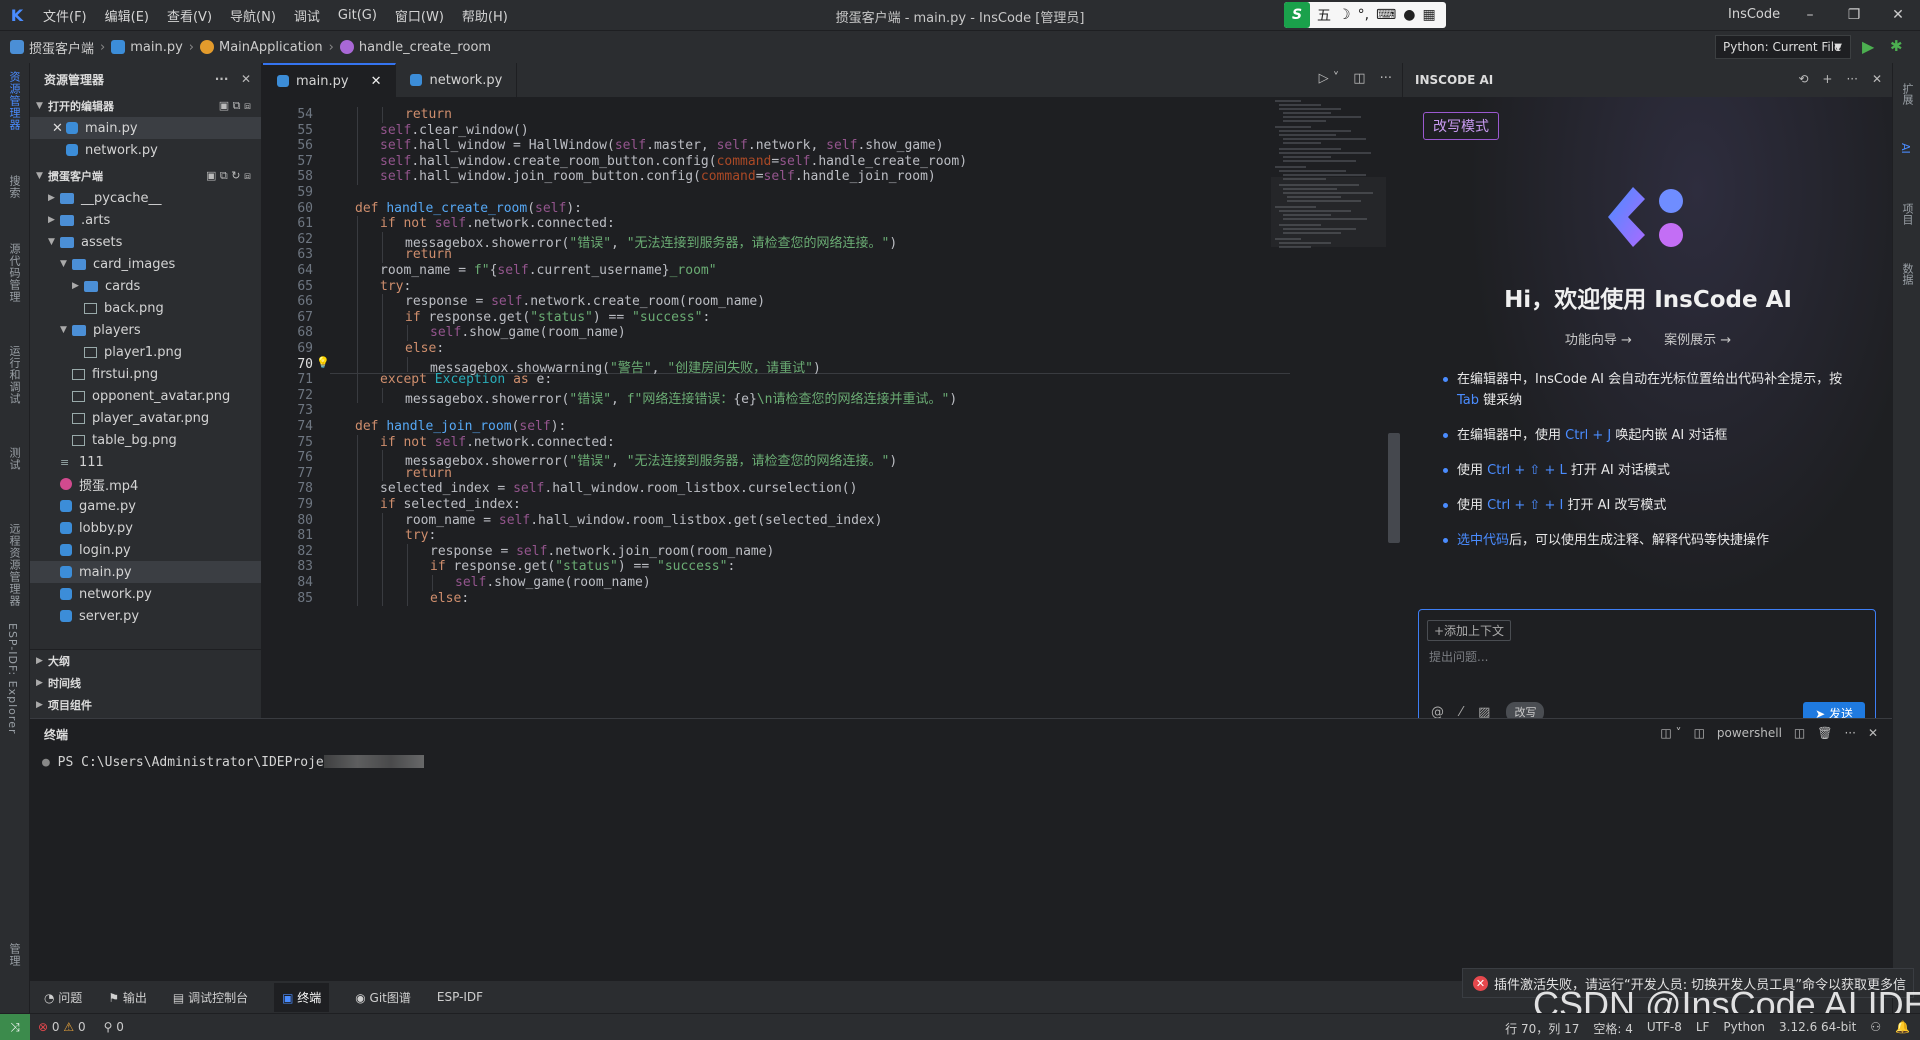 The height and width of the screenshot is (1040, 1920). What do you see at coordinates (1598, 340) in the screenshot?
I see `feature-guide-link: 功能向导 →` at bounding box center [1598, 340].